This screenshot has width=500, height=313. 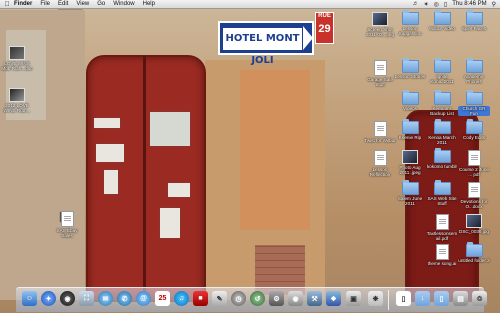 I want to click on menu-view: View, so click(x=82, y=4).